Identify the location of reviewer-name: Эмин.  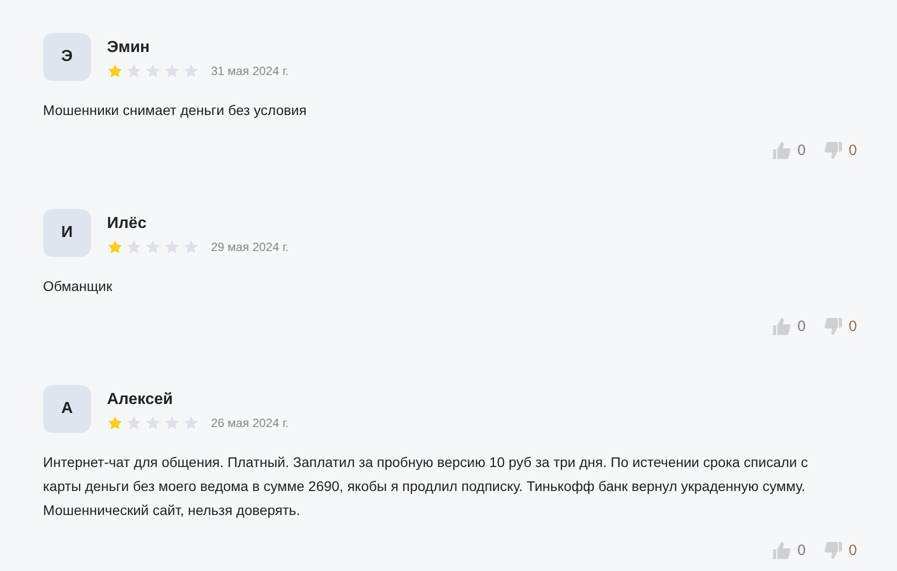
(129, 47).